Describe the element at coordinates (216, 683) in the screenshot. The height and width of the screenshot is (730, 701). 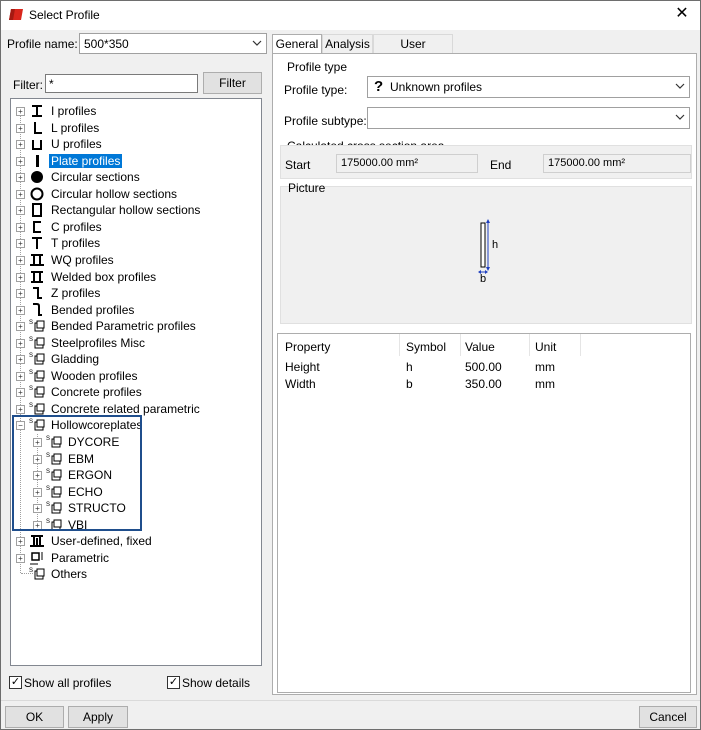
I see `show-details-label: Show details` at that location.